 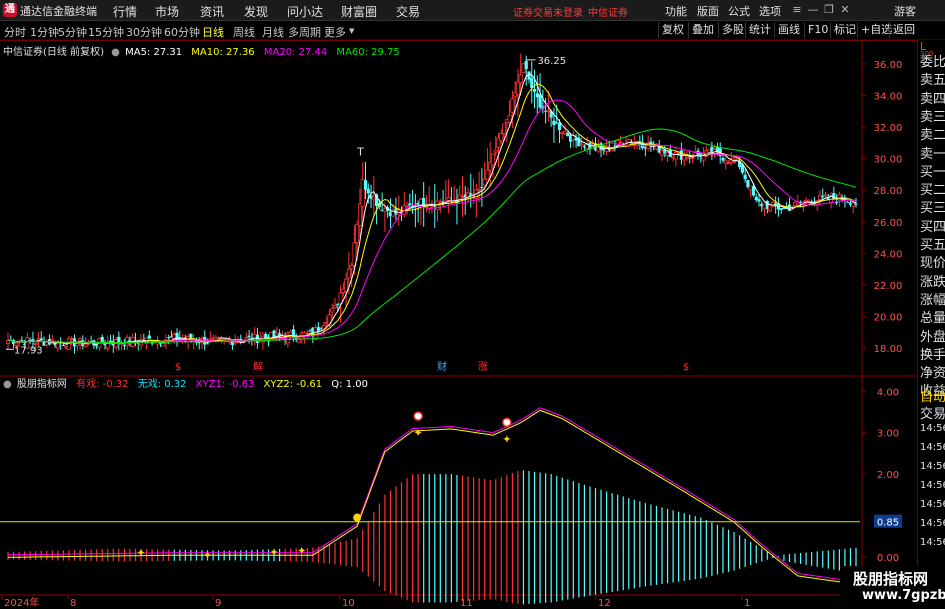 I want to click on period-tab-5: 60分钟, so click(x=182, y=32).